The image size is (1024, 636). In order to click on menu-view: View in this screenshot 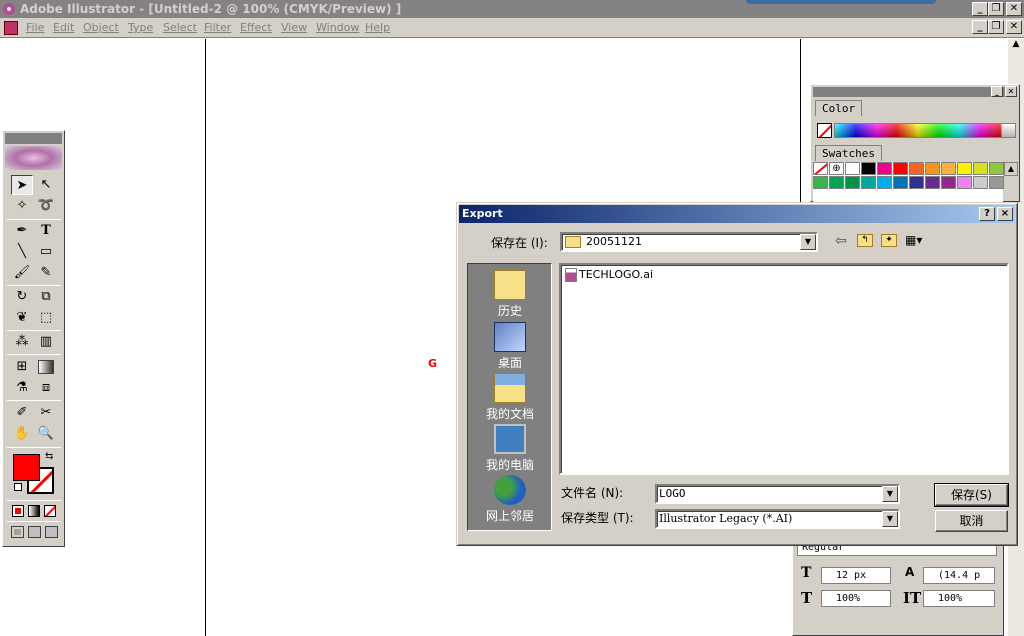, I will do `click(294, 27)`.